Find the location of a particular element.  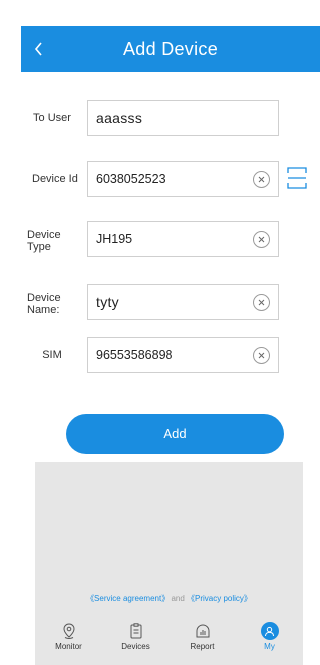

device-name-row: Device Name: tyty is located at coordinates (170, 304).